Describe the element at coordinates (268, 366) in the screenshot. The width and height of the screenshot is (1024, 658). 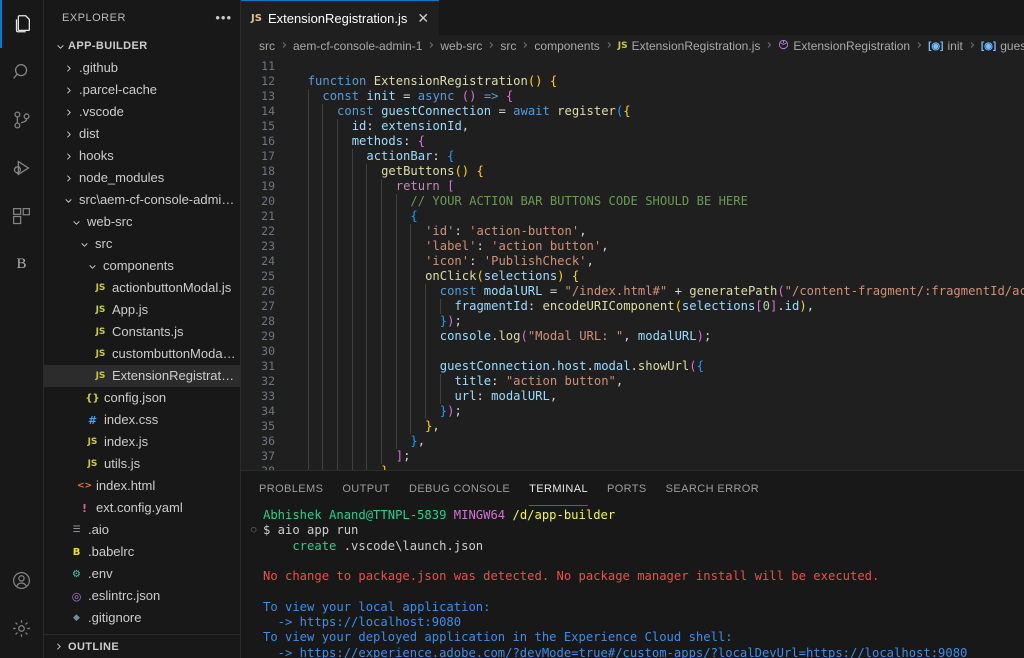
I see `line-number: 31` at that location.